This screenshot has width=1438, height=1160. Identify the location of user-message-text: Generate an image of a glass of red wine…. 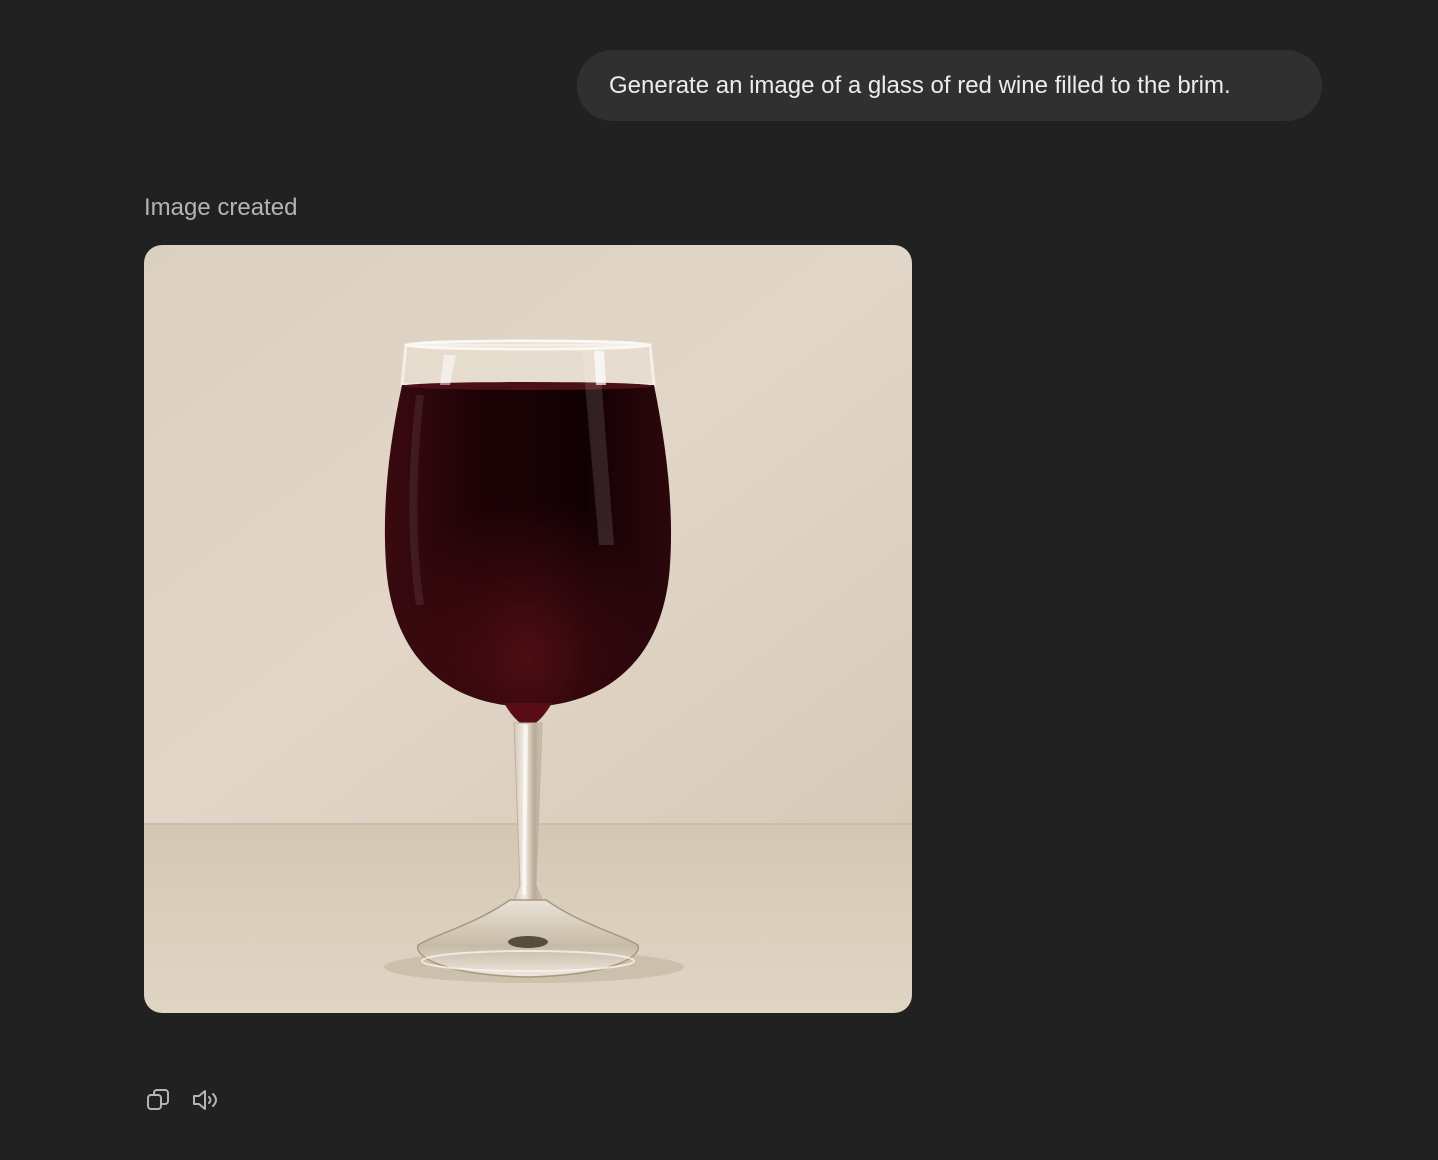
(920, 85).